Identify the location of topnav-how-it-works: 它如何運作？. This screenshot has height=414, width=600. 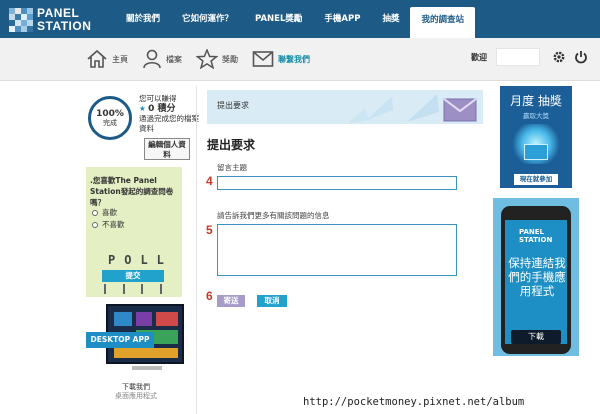
(207, 19).